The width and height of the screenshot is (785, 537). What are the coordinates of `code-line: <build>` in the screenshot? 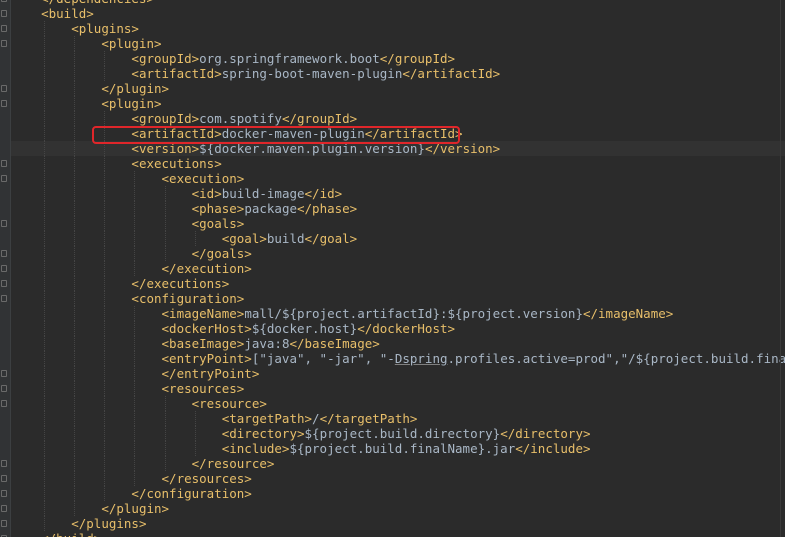 It's located at (393, 13).